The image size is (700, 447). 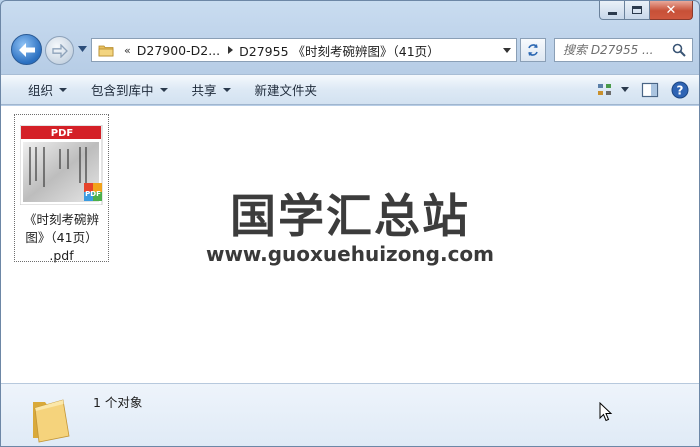 I want to click on new-folder-label: 新建文件夹, so click(x=286, y=90).